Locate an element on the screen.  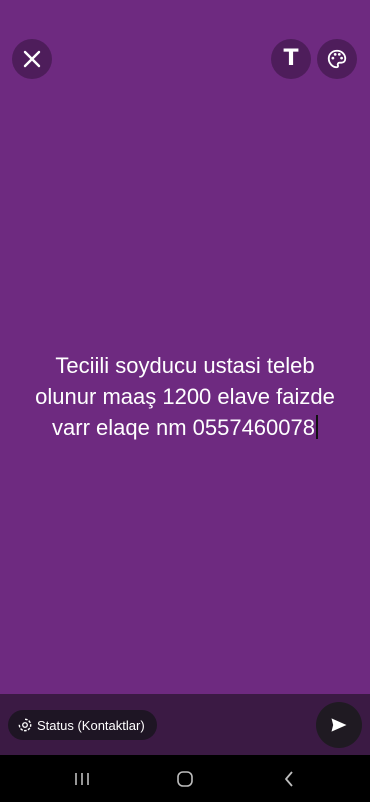
back-icon is located at coordinates (289, 779).